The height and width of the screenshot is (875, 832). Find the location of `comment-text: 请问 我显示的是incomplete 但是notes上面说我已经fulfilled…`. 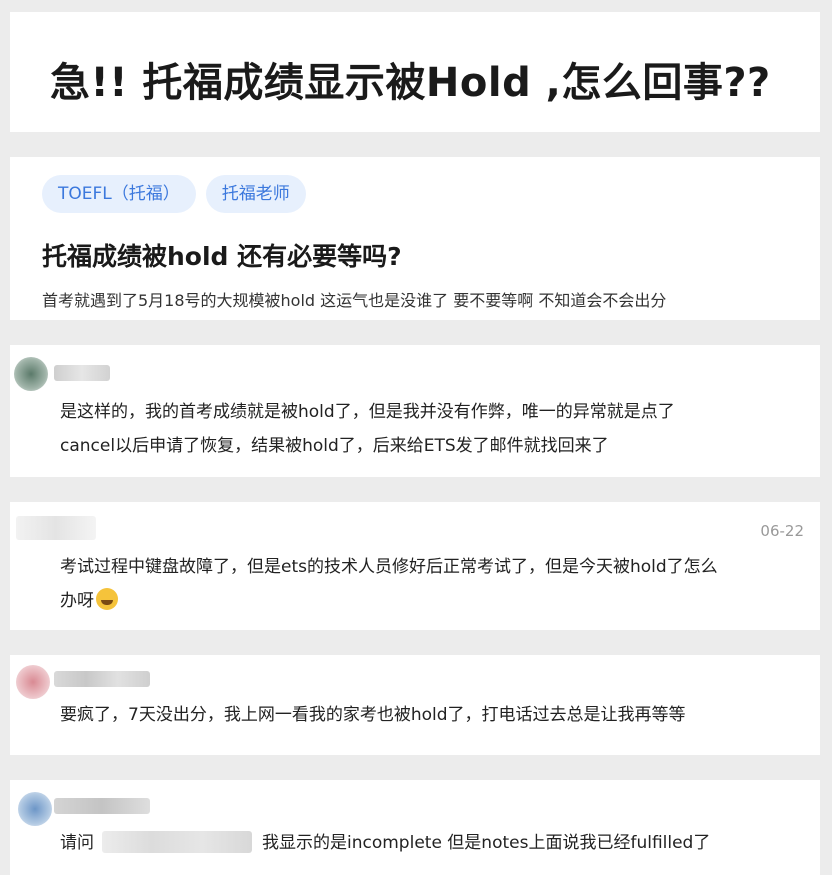

comment-text: 请问 我显示的是incomplete 但是notes上面说我已经fulfilled… is located at coordinates (385, 843).